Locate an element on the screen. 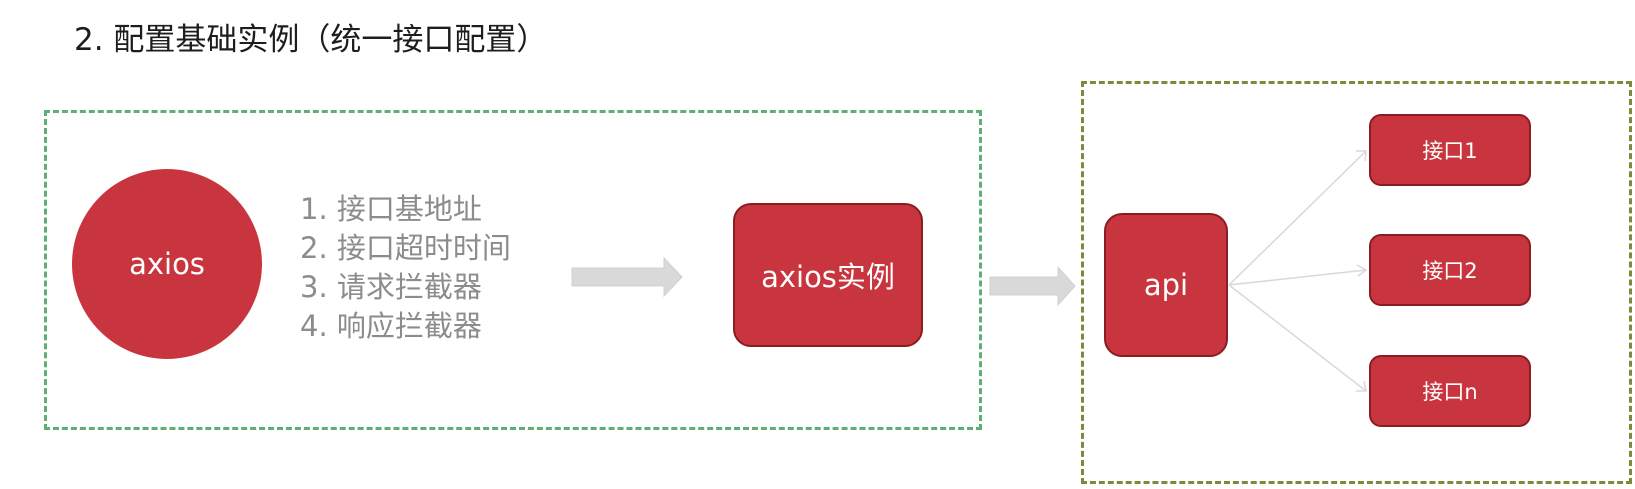 The image size is (1635, 489). endpoint-node-n: 接口n is located at coordinates (1450, 391).